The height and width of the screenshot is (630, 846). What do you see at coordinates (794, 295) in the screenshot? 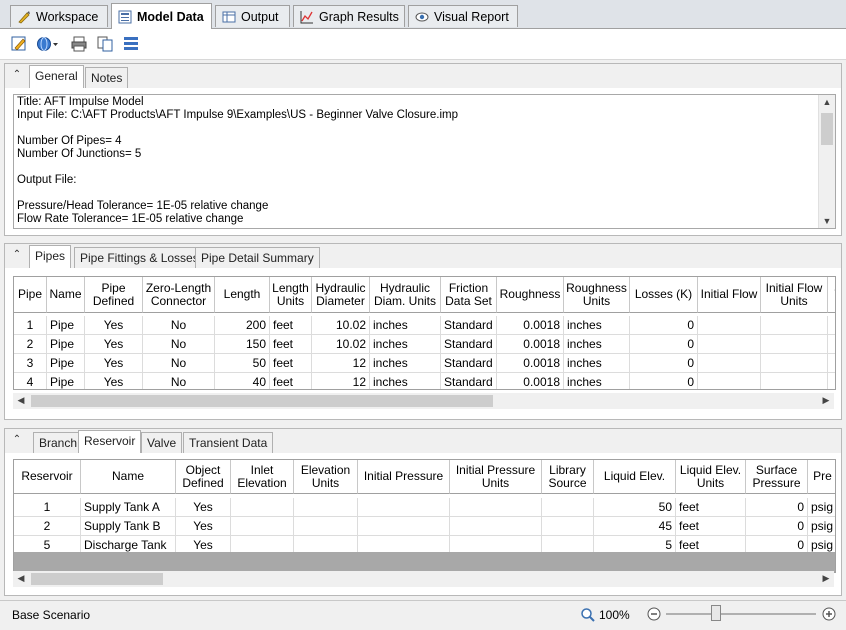
I see `column-header: Initial Flow Units` at bounding box center [794, 295].